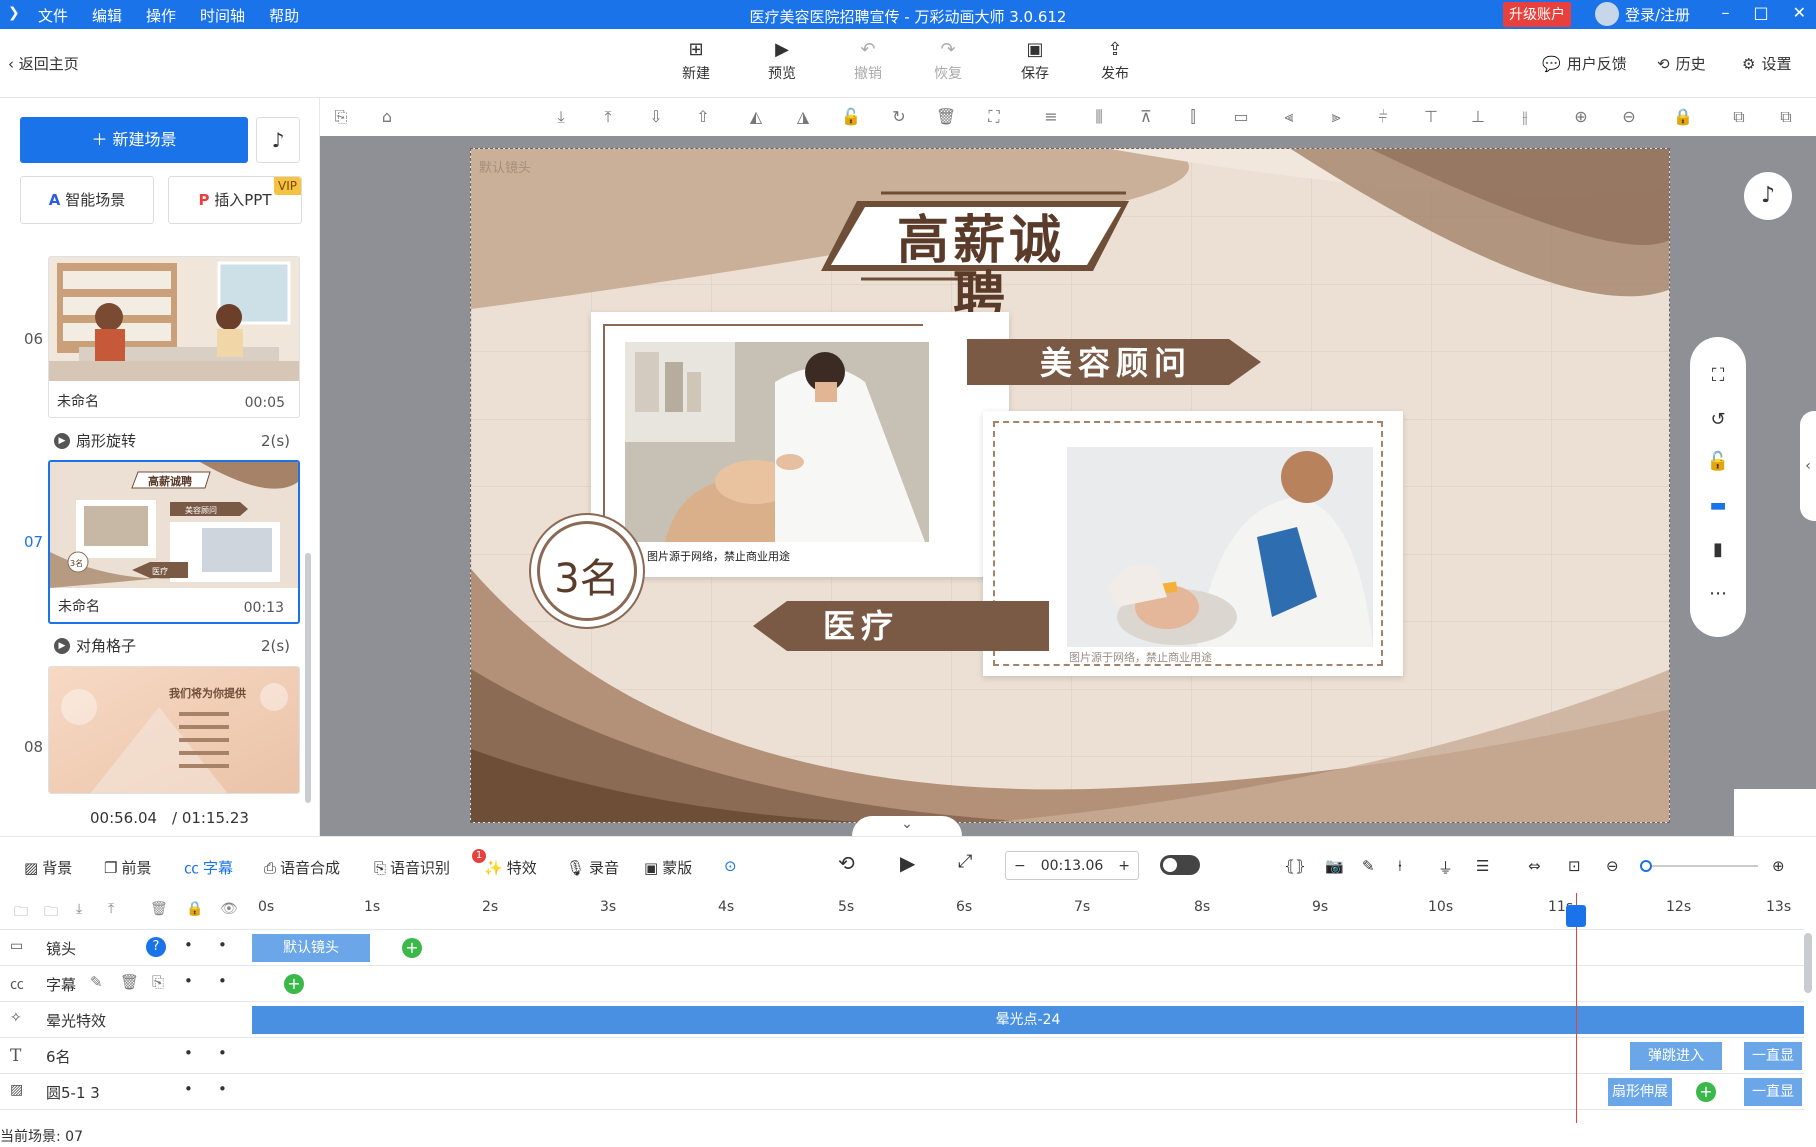 The image size is (1816, 1147). Describe the element at coordinates (1116, 363) in the screenshot. I see `job-title-1: 美容顾问` at that location.